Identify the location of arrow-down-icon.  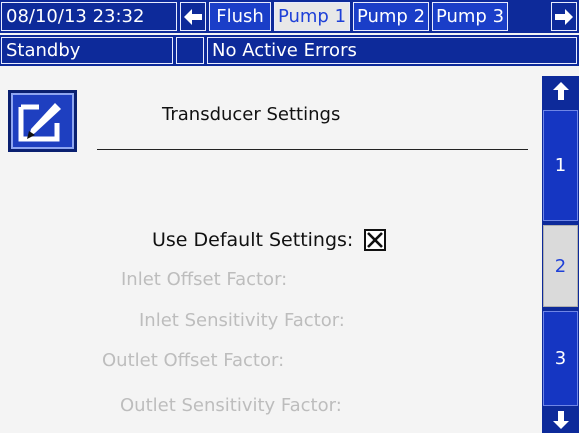
(560, 420).